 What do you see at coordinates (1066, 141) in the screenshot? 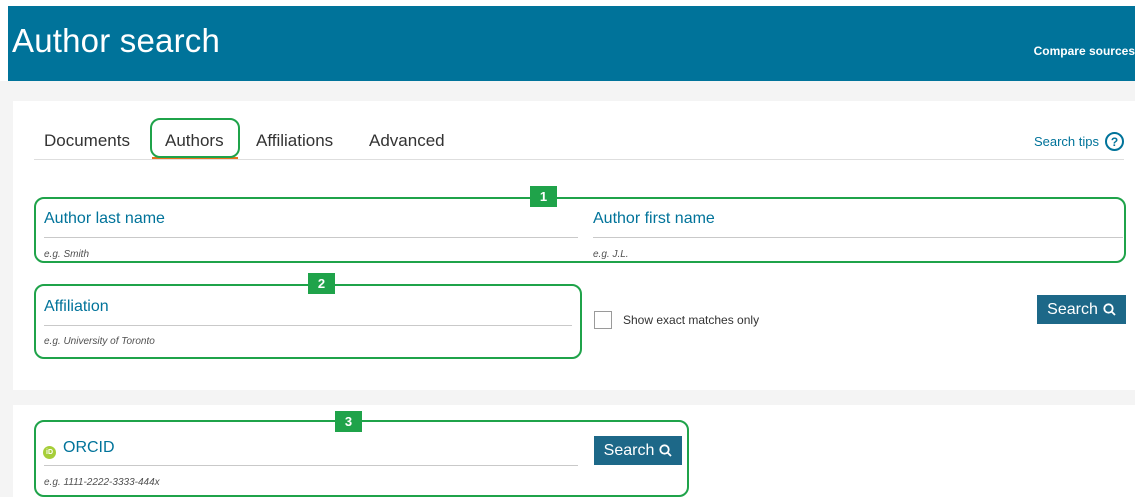
I see `search-tips-label: Search tips` at bounding box center [1066, 141].